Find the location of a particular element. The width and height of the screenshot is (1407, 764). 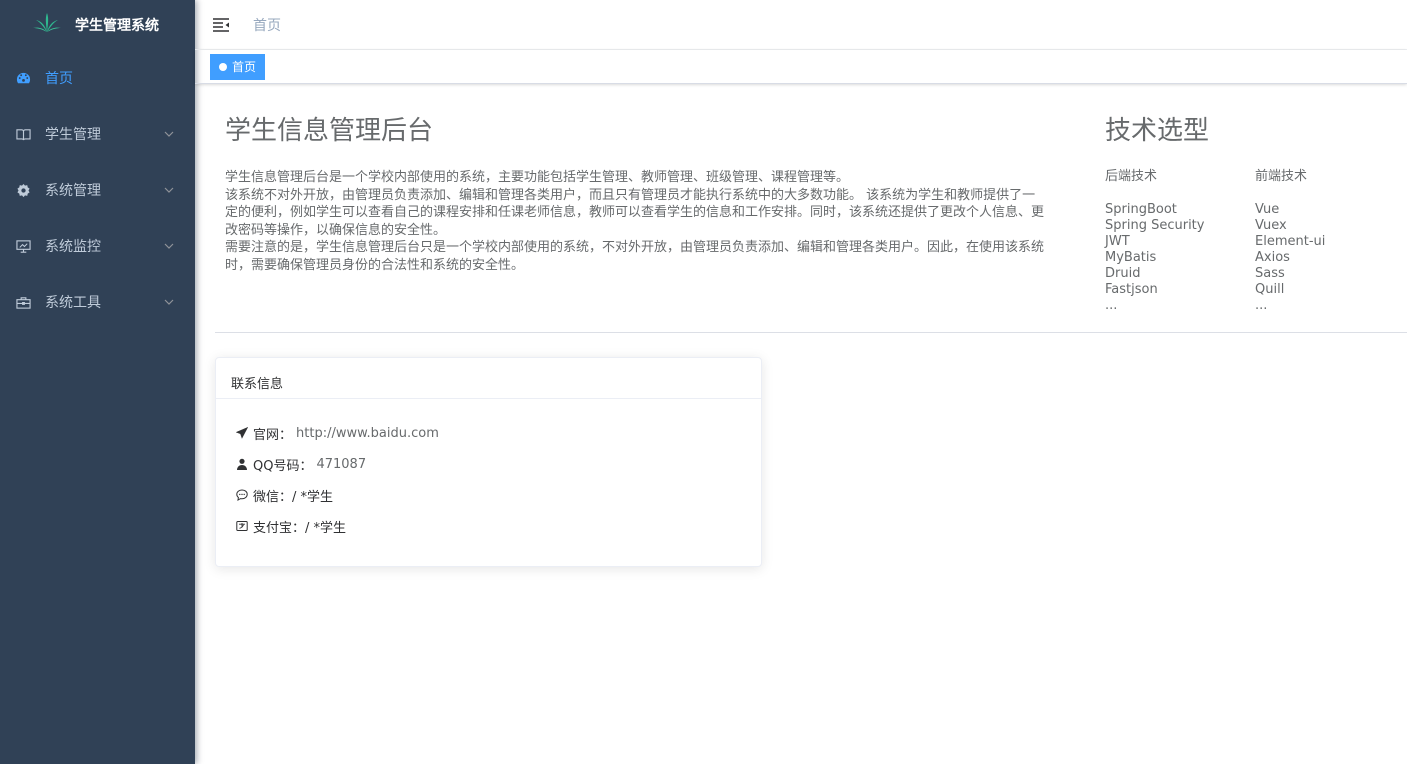

tech-title: 技术选型 is located at coordinates (1157, 131).